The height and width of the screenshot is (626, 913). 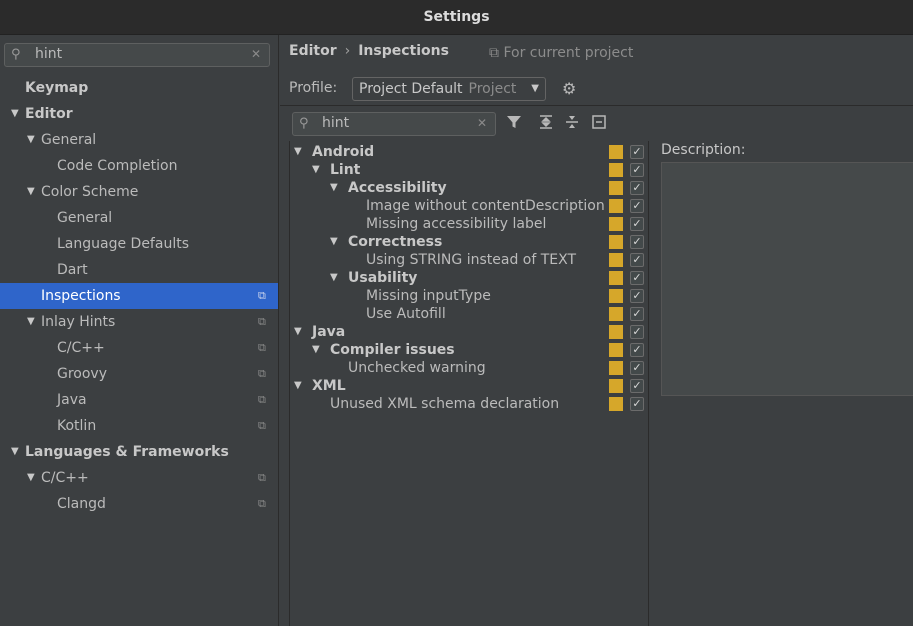 I want to click on sidebar-item: General, so click(x=139, y=218).